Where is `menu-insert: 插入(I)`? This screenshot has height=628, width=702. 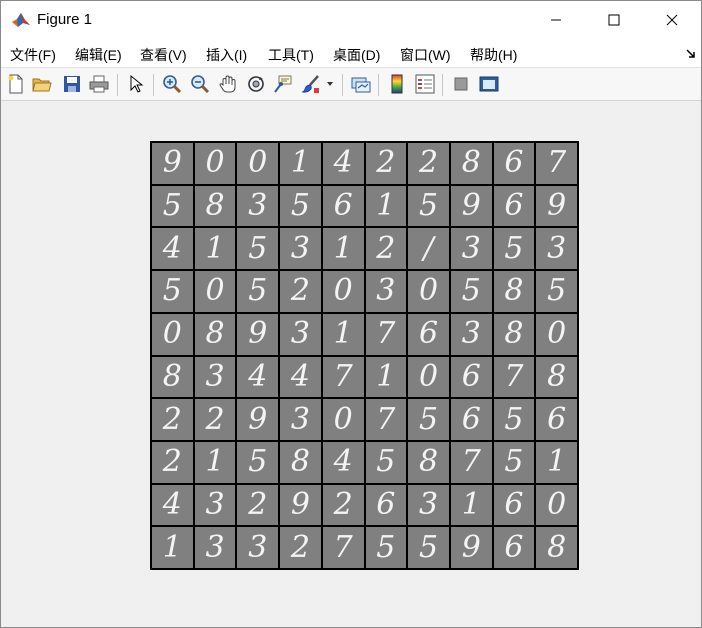
menu-insert: 插入(I) is located at coordinates (226, 55).